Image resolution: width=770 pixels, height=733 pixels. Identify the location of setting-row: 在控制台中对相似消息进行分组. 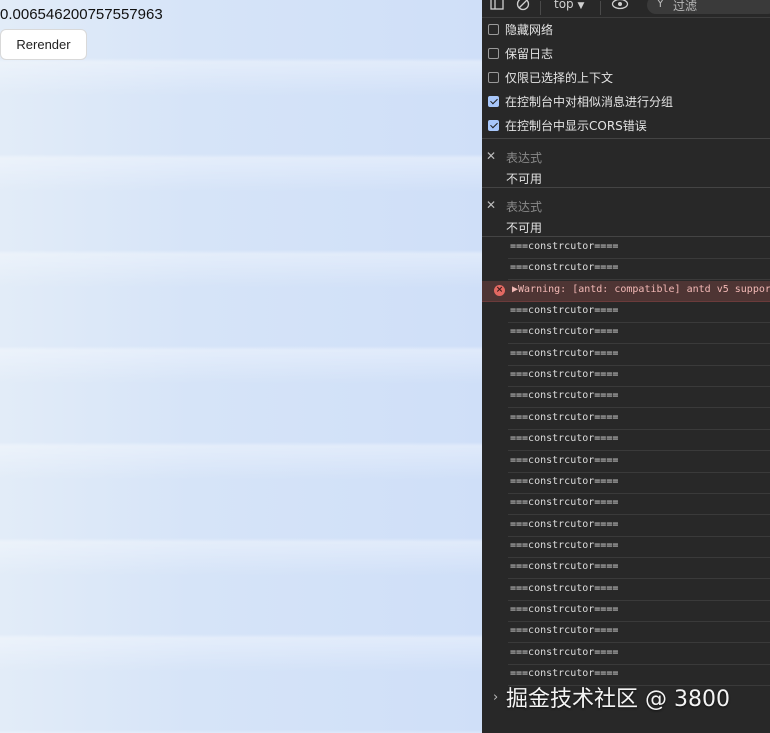
(626, 103).